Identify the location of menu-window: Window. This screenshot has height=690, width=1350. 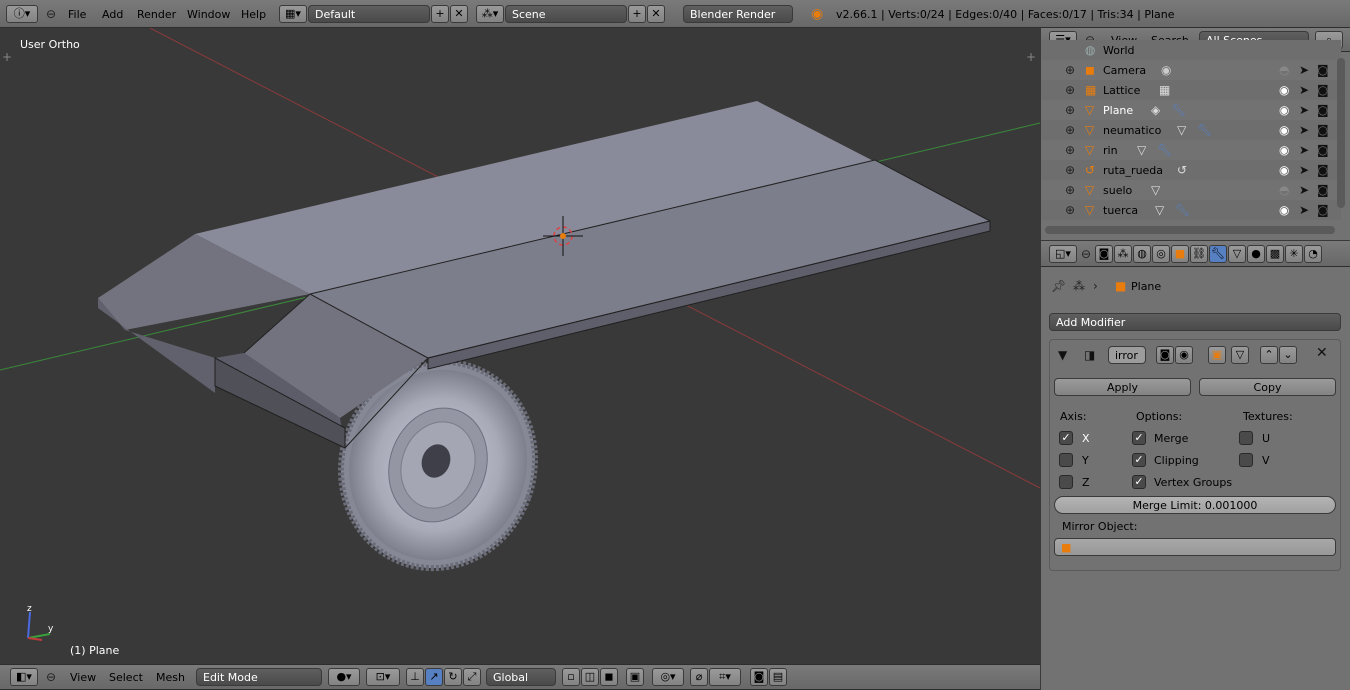
(208, 14).